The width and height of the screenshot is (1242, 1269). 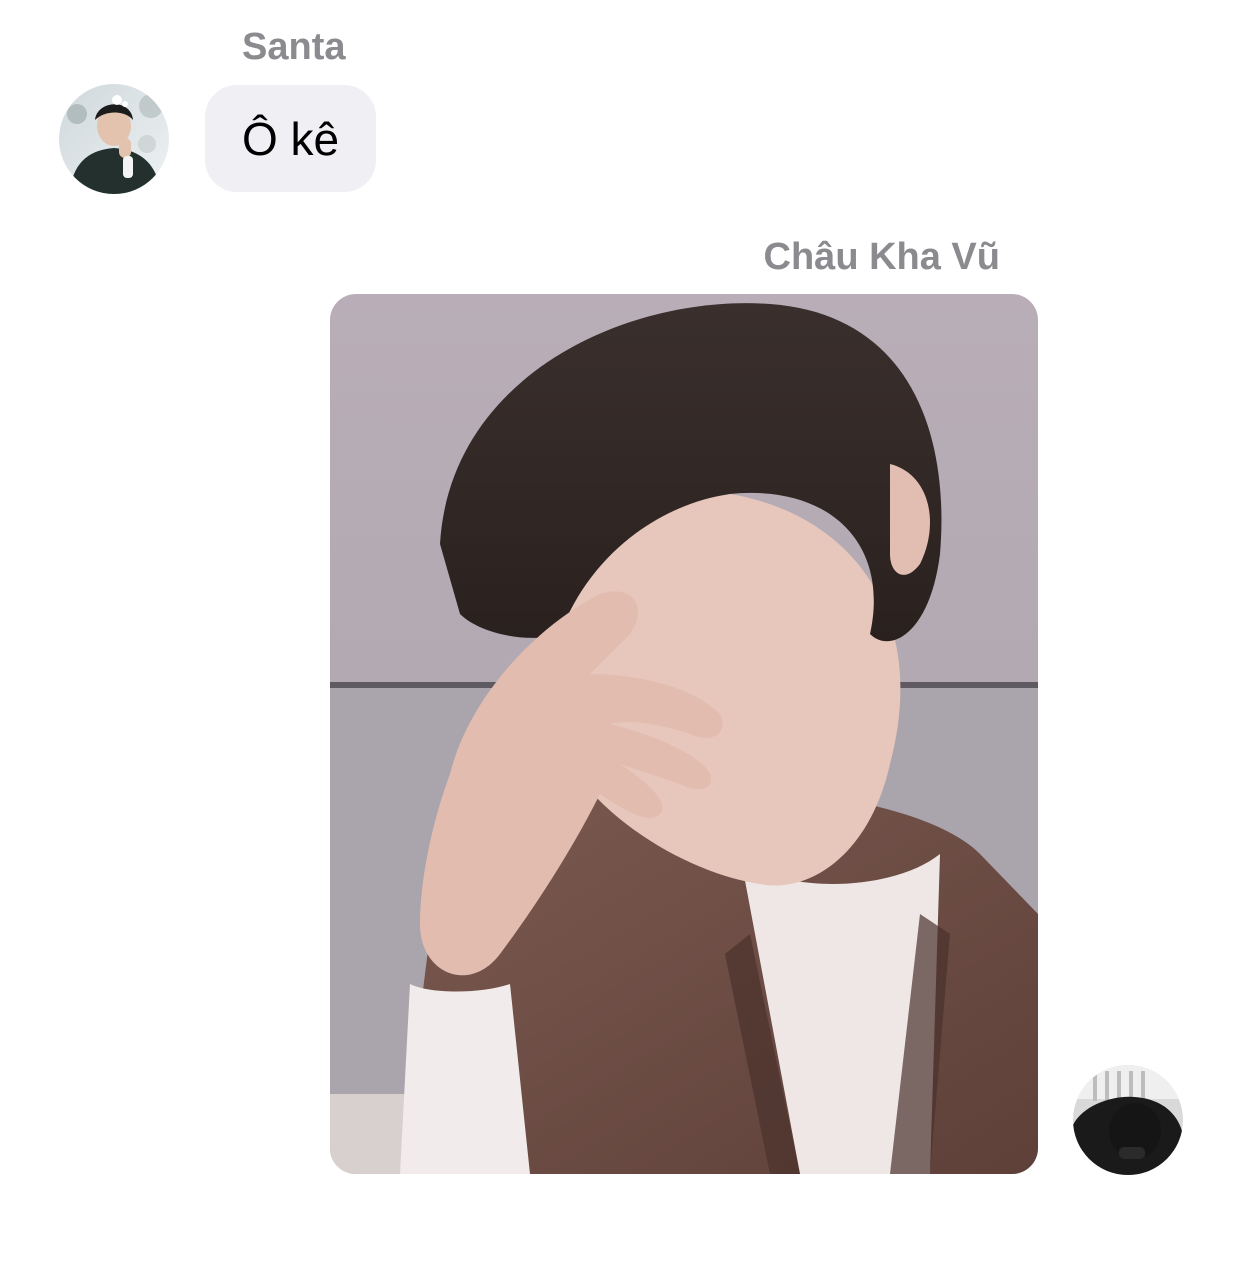 I want to click on sender-name-chau-kha-vu: Châu Kha Vũ, so click(x=881, y=257).